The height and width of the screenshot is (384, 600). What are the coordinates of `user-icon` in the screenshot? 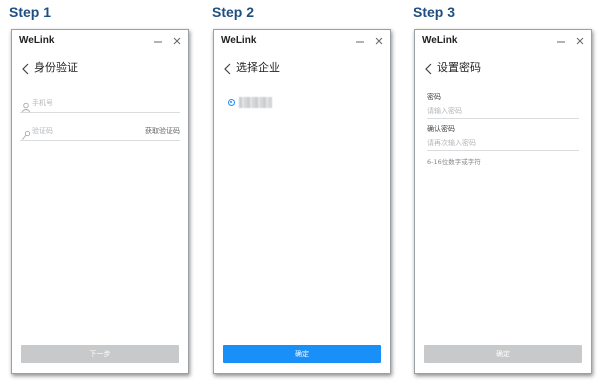 It's located at (26, 105).